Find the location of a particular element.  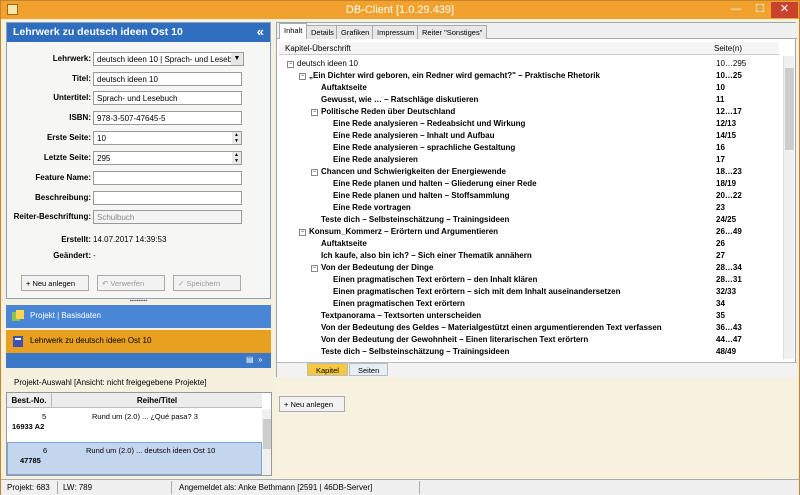

chevron-down-icon: ▼ is located at coordinates (237, 59).